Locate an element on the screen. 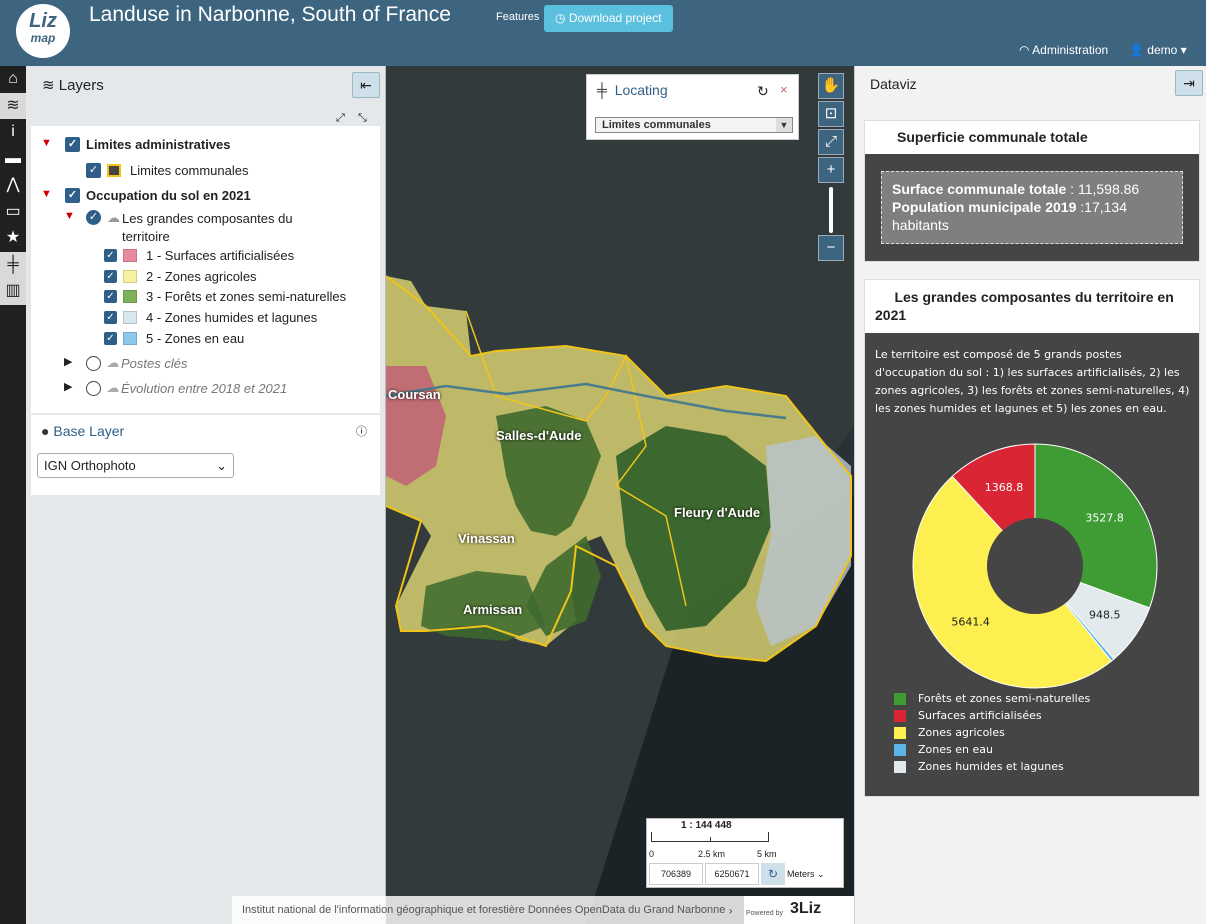 Image resolution: width=1206 pixels, height=924 pixels. legend-item: Surfaces artificialisées is located at coordinates (968, 715).